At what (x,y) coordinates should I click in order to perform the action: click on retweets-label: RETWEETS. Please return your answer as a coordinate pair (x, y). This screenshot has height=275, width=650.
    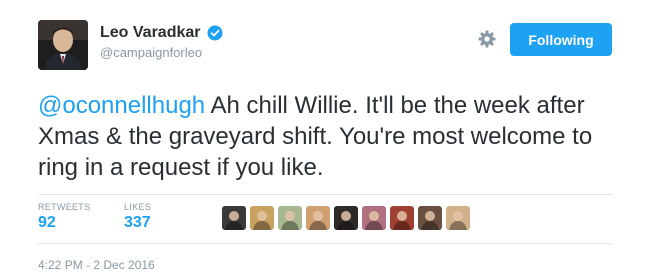
    Looking at the image, I should click on (64, 207).